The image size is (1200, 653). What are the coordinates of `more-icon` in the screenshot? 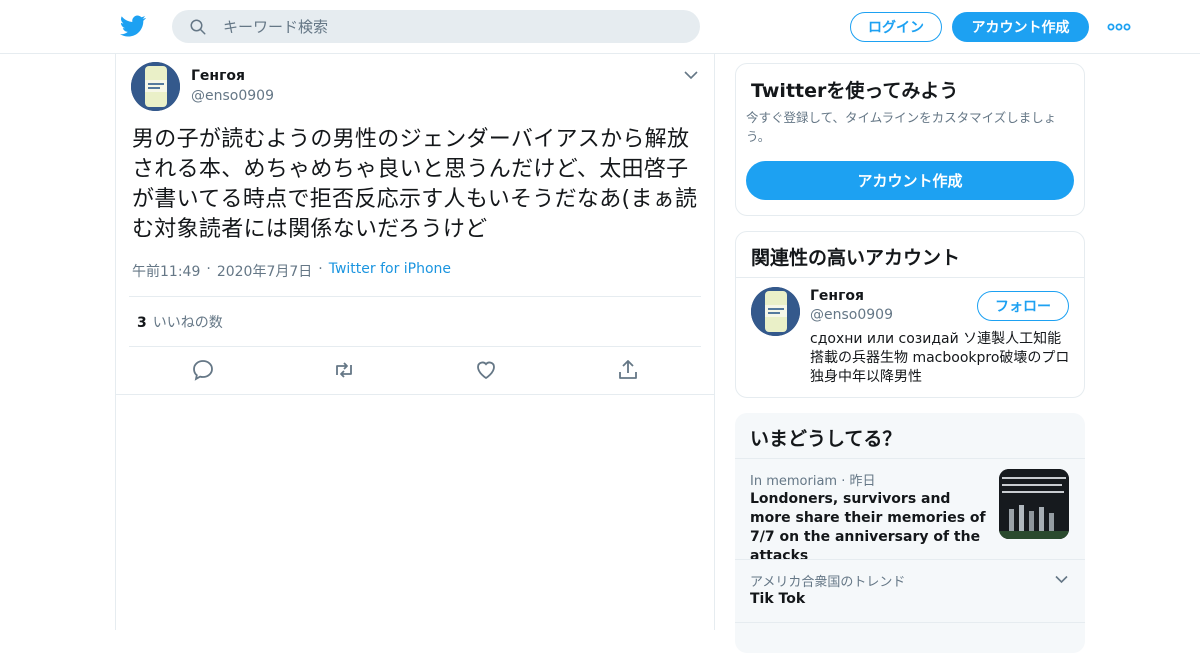 It's located at (1119, 27).